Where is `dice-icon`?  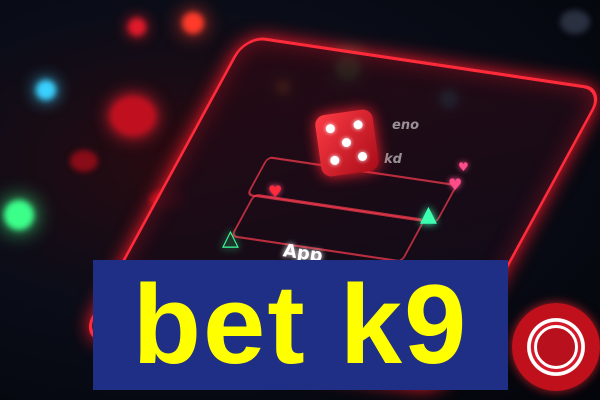 dice-icon is located at coordinates (347, 143).